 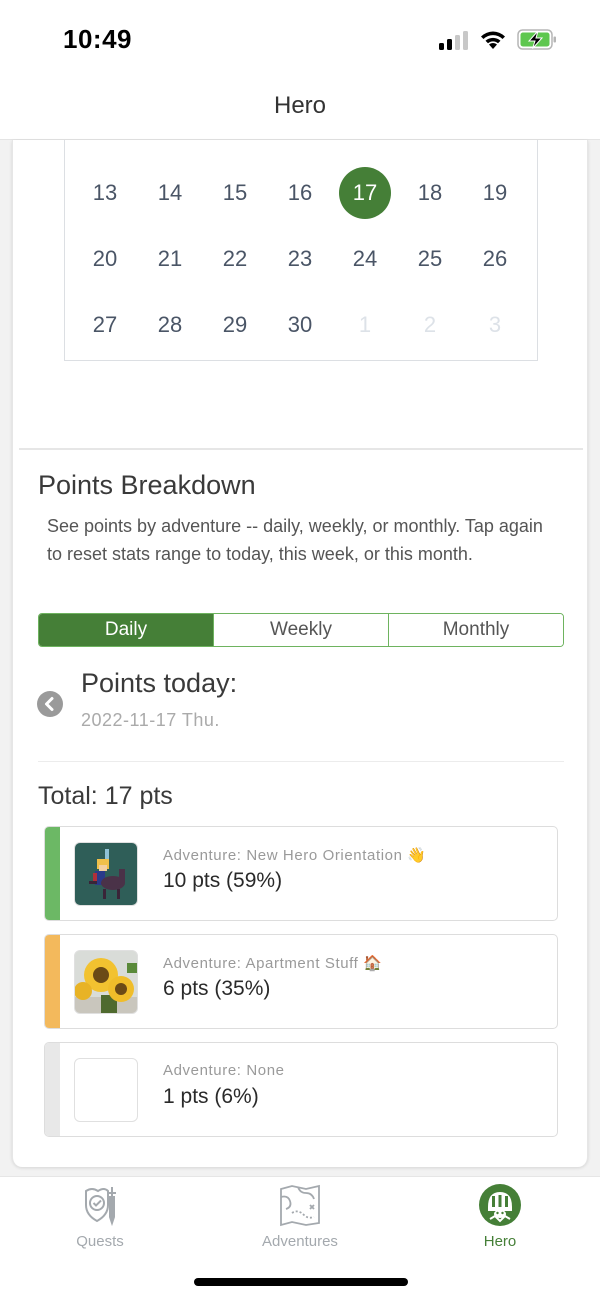 I want to click on nav-header: Hero, so click(x=300, y=110).